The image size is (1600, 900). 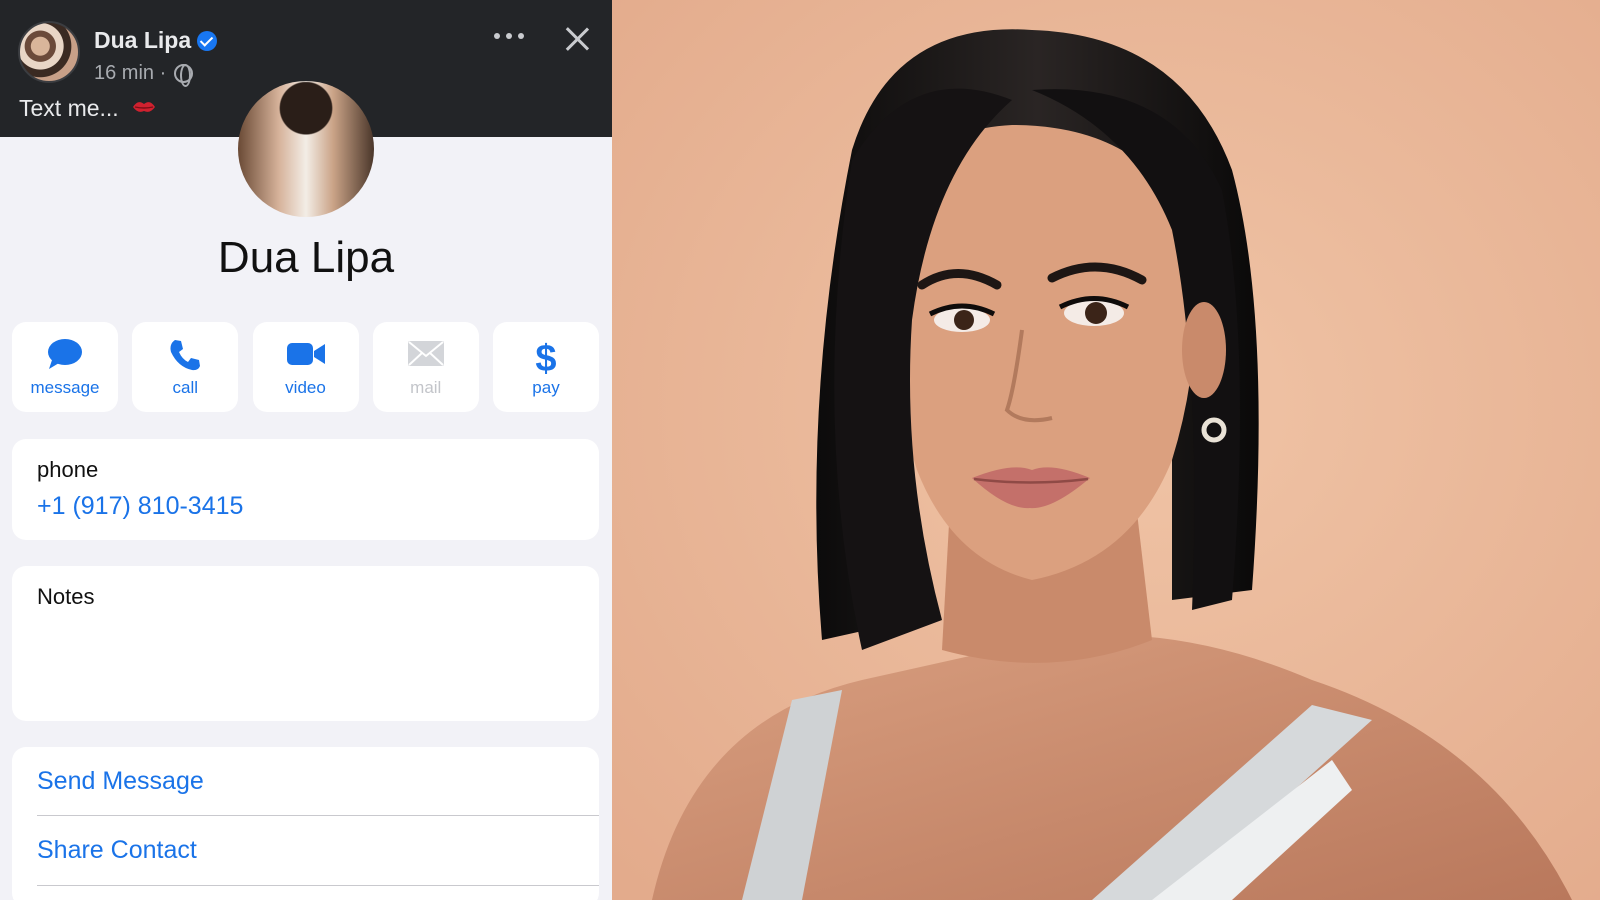 What do you see at coordinates (305, 354) in the screenshot?
I see `video-camera-icon` at bounding box center [305, 354].